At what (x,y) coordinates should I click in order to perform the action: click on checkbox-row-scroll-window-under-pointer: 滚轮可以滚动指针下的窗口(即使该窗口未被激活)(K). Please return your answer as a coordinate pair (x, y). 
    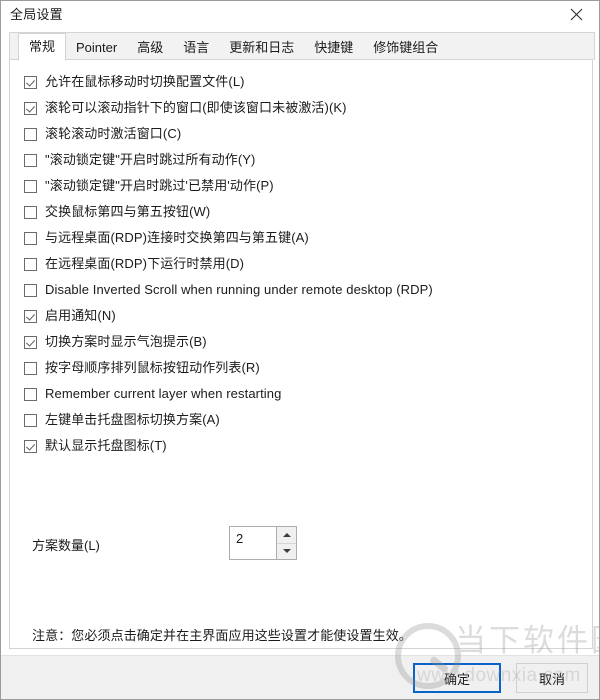
    Looking at the image, I should click on (185, 108).